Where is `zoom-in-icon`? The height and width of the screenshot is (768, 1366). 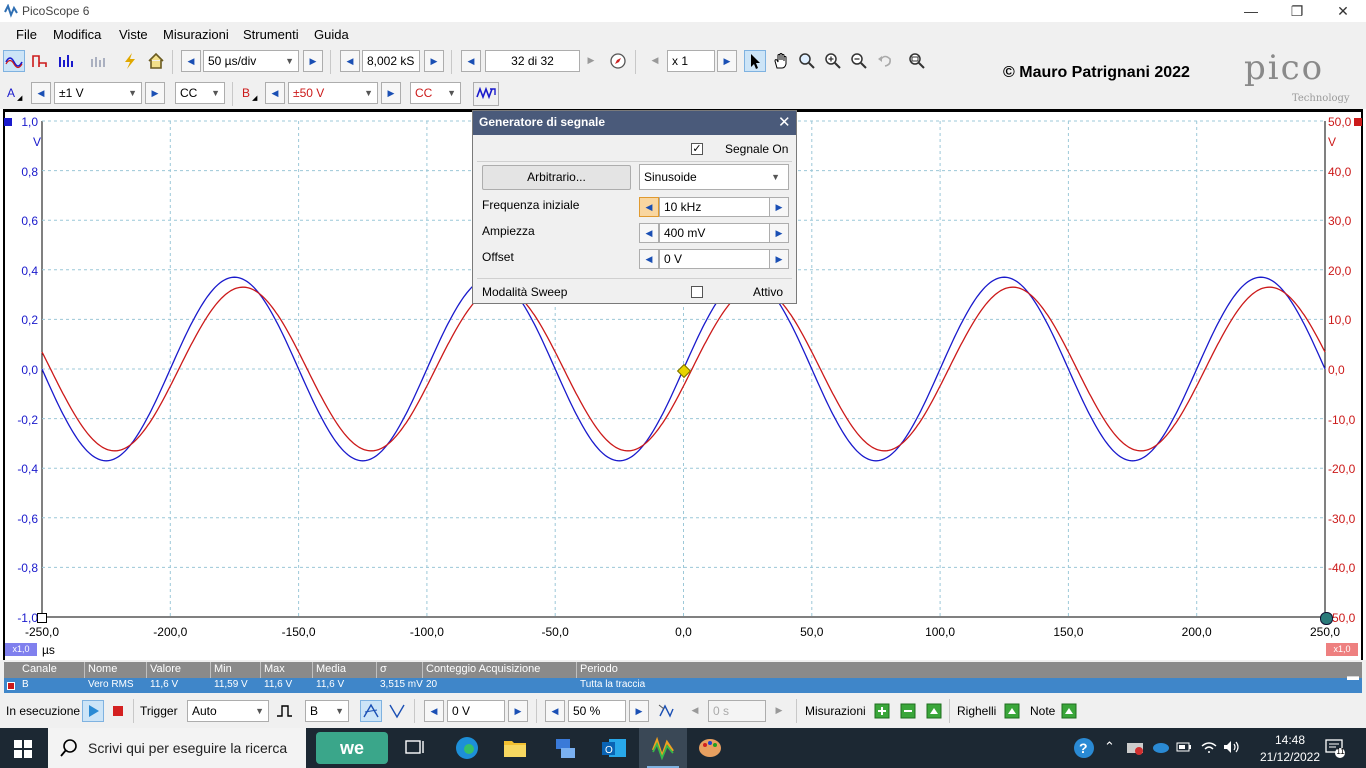
zoom-in-icon is located at coordinates (833, 61).